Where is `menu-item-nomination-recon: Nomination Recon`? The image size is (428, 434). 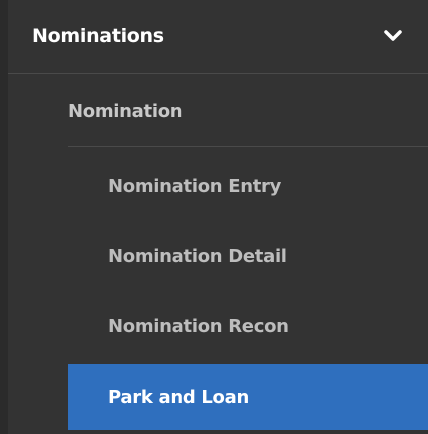
menu-item-nomination-recon: Nomination Recon is located at coordinates (248, 326).